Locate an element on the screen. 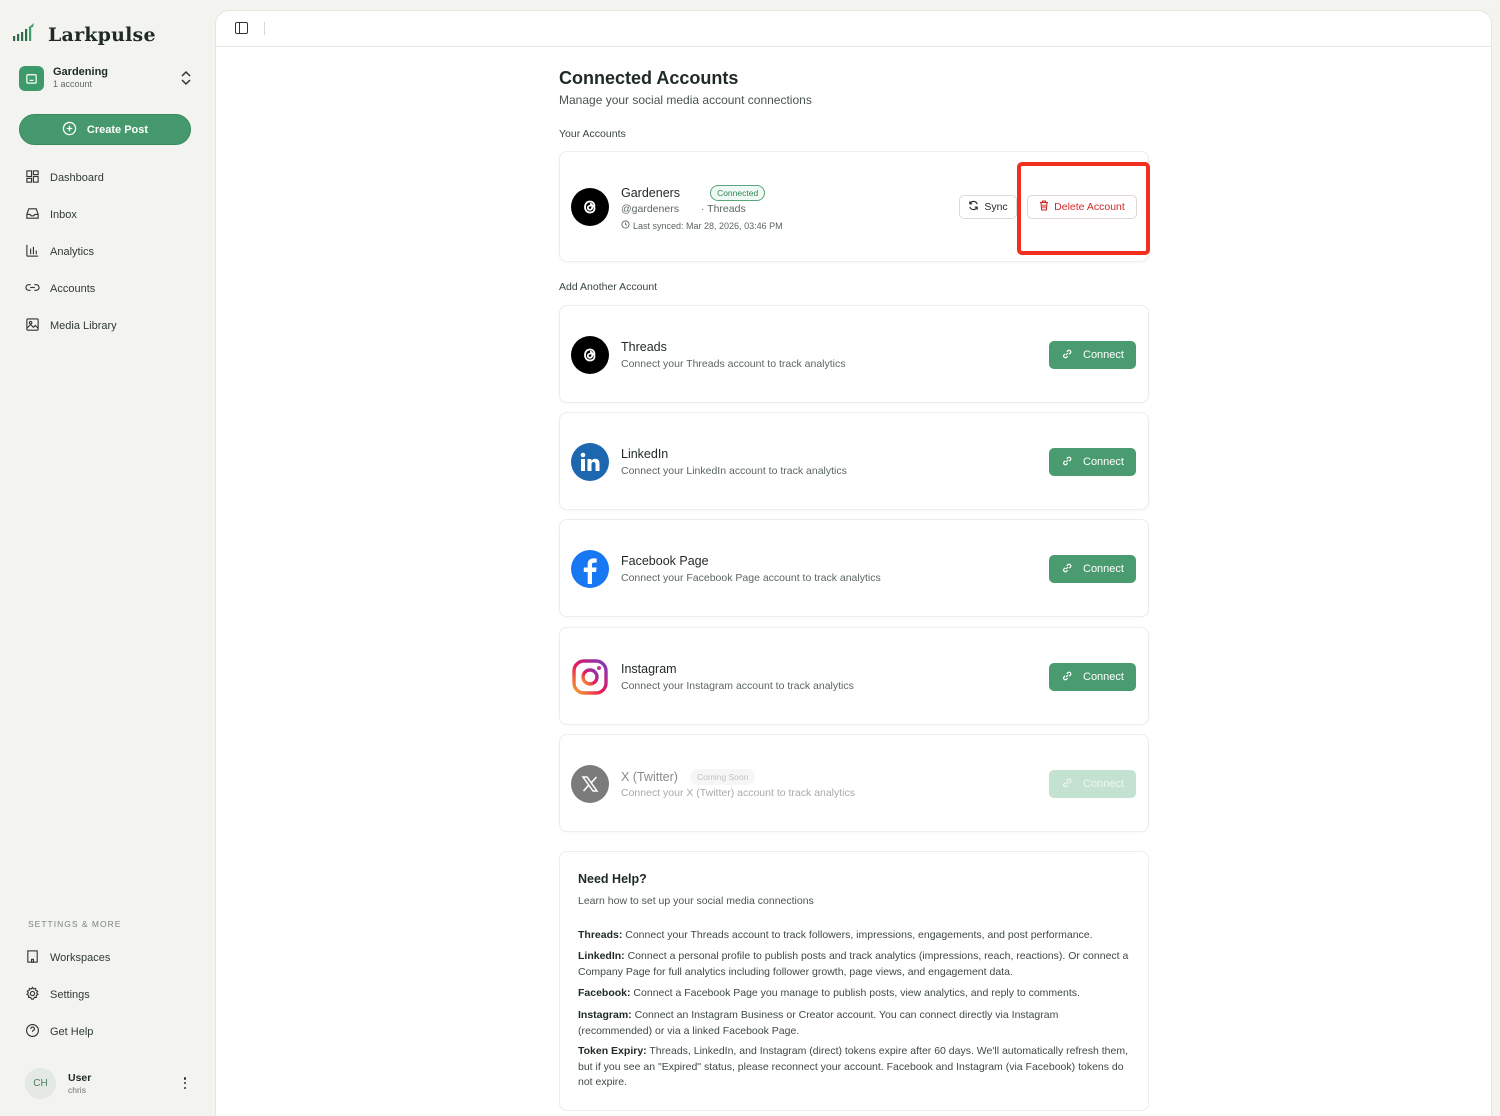 The height and width of the screenshot is (1116, 1500). delete-account-label: Delete Account is located at coordinates (1089, 207).